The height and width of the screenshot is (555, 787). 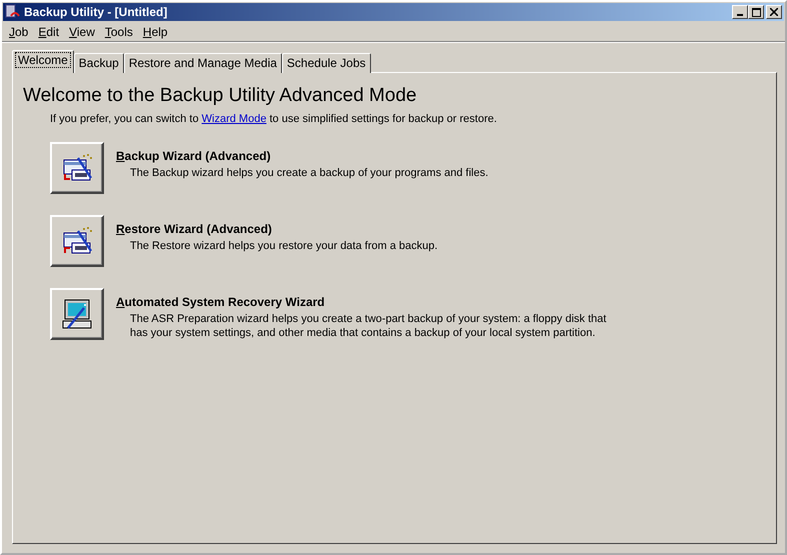 I want to click on computer-wizard-icon, so click(x=77, y=314).